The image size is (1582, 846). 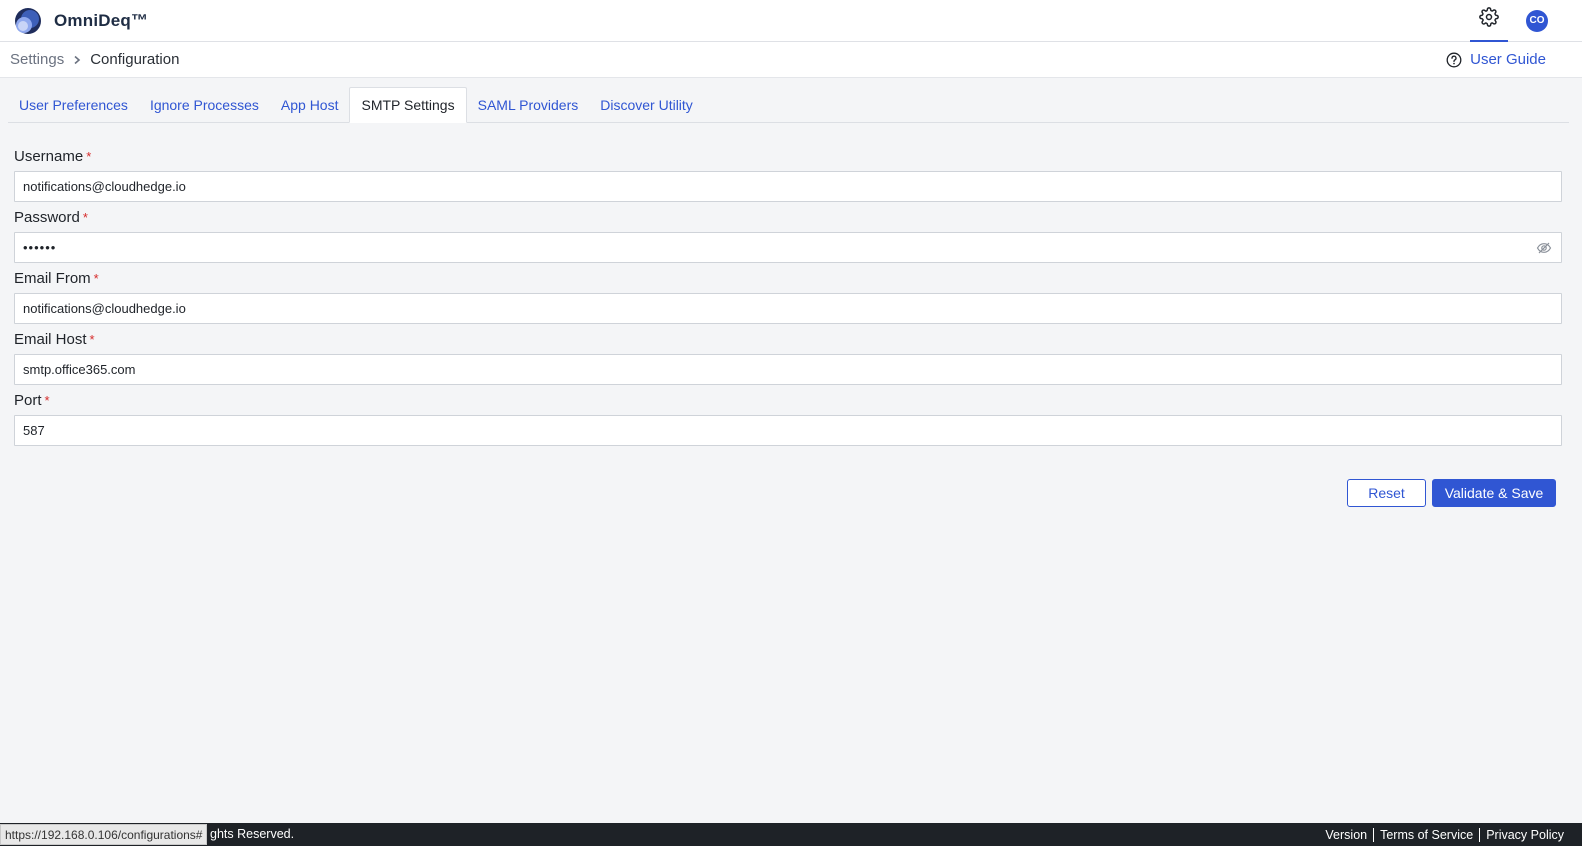 I want to click on port-input, so click(x=788, y=430).